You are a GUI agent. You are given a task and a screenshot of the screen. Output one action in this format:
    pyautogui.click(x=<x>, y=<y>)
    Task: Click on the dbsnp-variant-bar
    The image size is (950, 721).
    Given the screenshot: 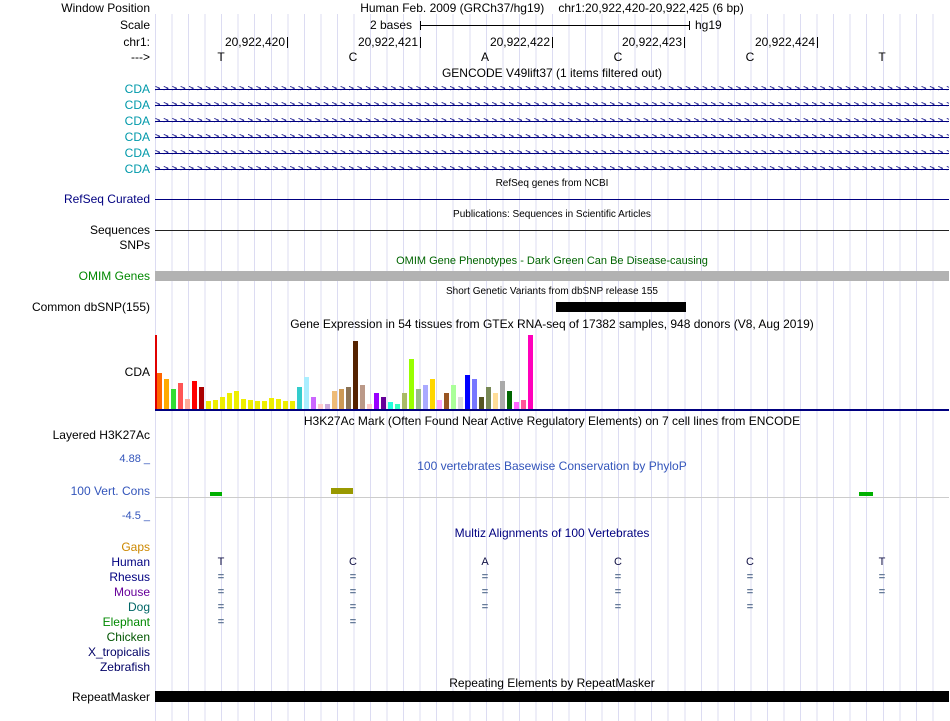 What is the action you would take?
    pyautogui.click(x=621, y=307)
    